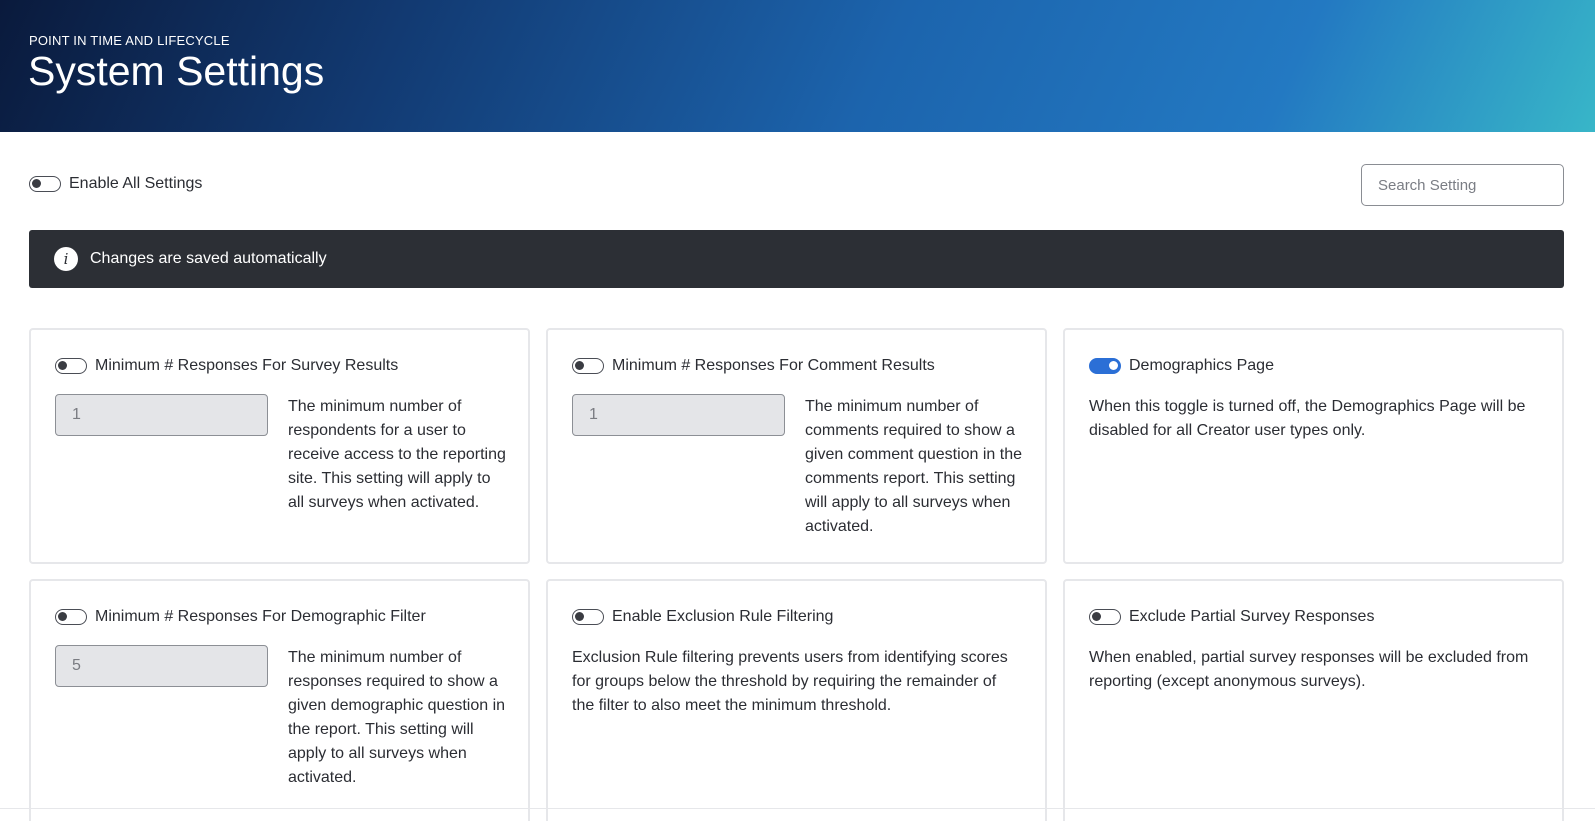 The width and height of the screenshot is (1595, 821). I want to click on bottom-divider, so click(797, 808).